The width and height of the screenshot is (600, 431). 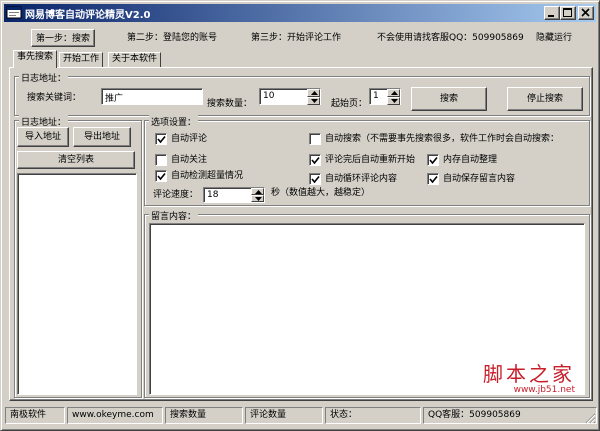 What do you see at coordinates (449, 99) in the screenshot?
I see `search-button: 搜索` at bounding box center [449, 99].